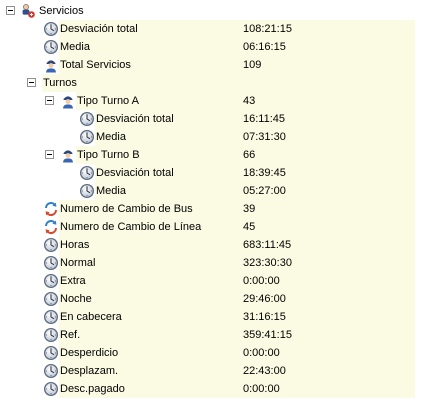 The image size is (441, 403). What do you see at coordinates (220, 227) in the screenshot?
I see `tree-row-cambio-linea: Numero de Cambio de Línea 45` at bounding box center [220, 227].